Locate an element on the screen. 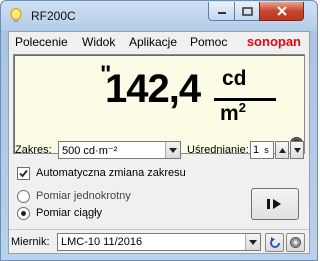 The height and width of the screenshot is (261, 320). range-select: 500 cd·m⁻² is located at coordinates (119, 150).